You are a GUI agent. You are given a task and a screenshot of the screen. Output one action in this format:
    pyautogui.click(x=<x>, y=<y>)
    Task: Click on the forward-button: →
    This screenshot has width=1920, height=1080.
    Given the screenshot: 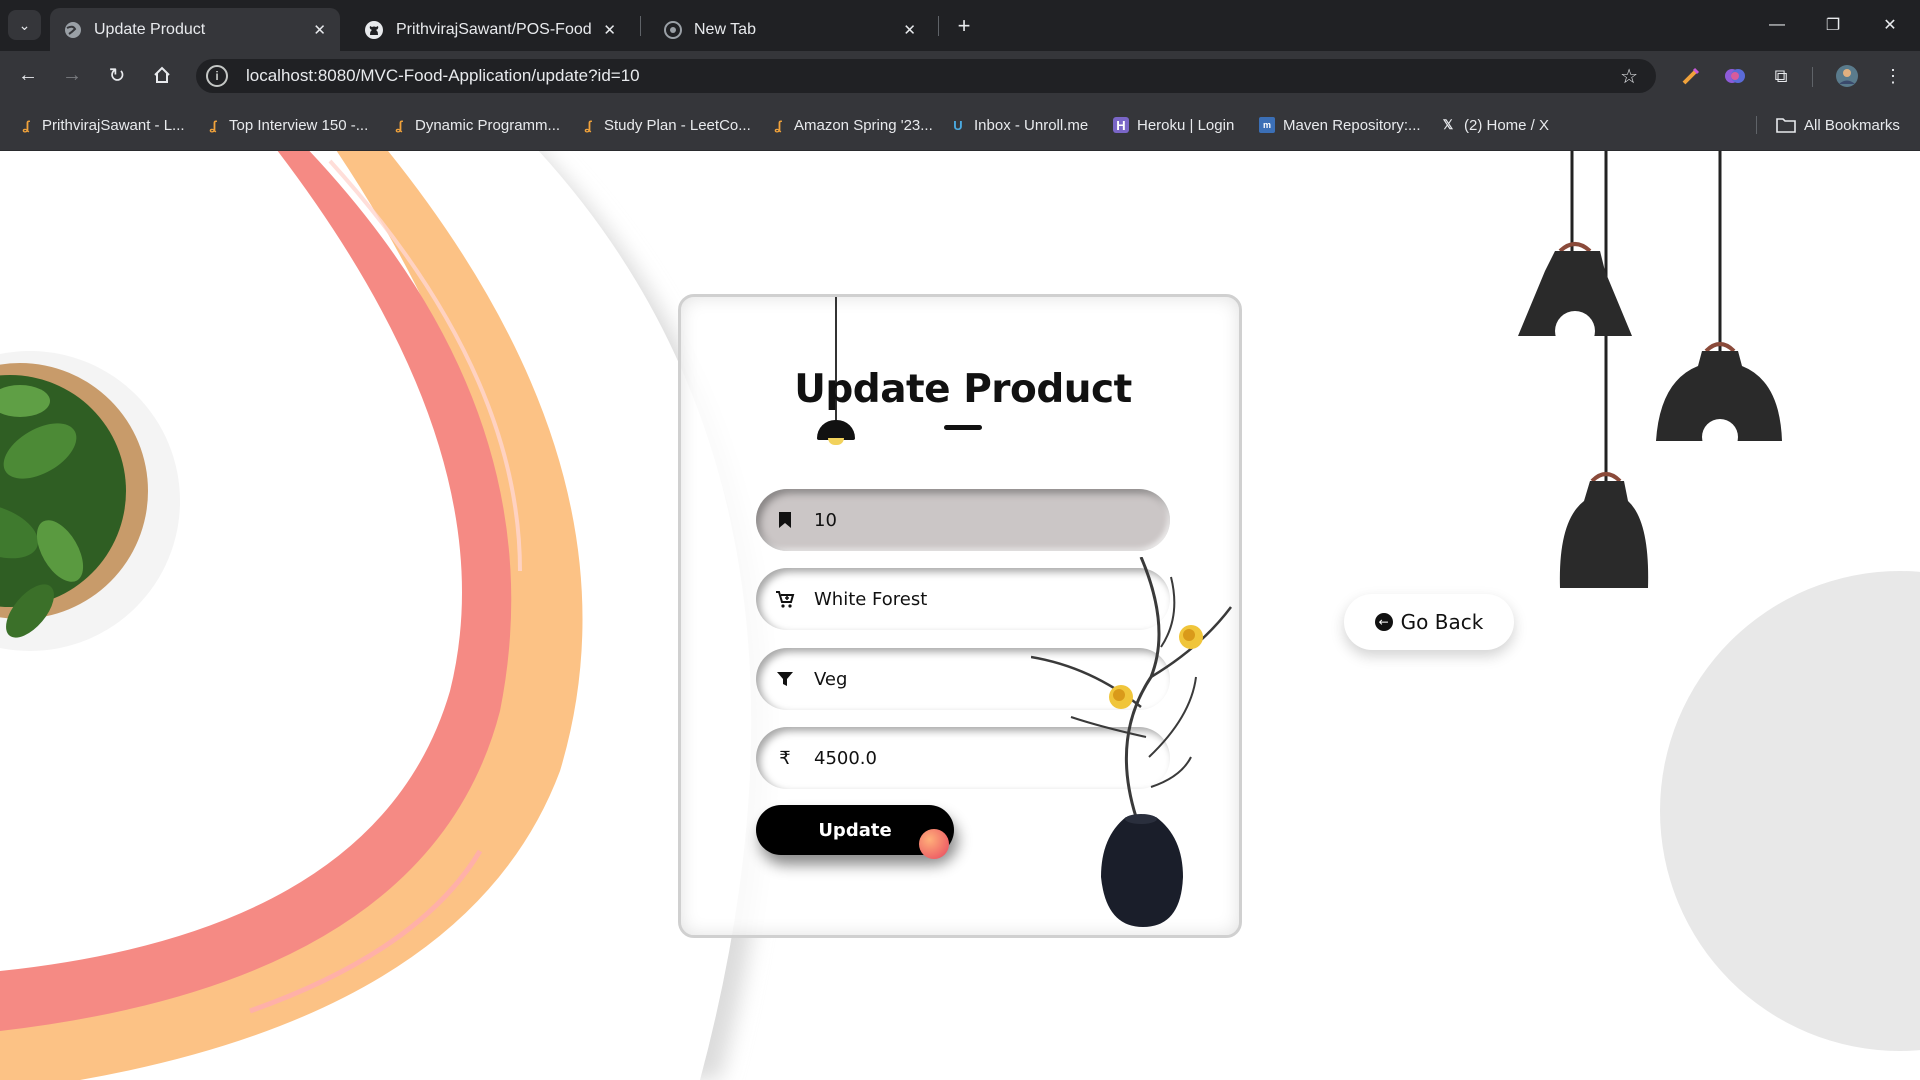 What is the action you would take?
    pyautogui.click(x=72, y=75)
    